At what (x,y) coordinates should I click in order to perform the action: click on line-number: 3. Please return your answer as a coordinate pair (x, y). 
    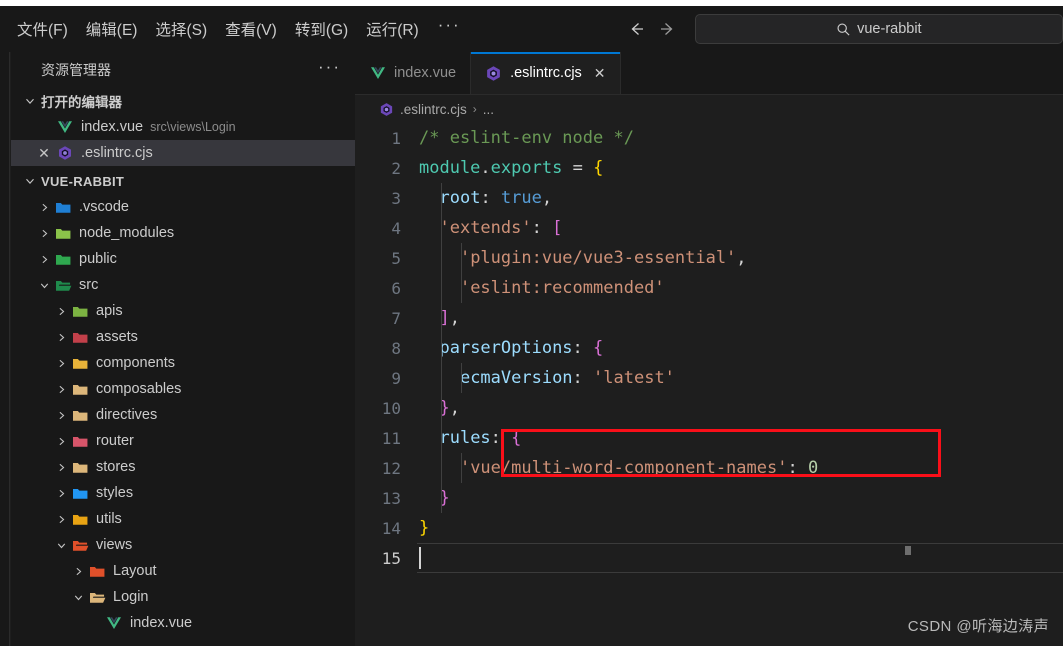
    Looking at the image, I should click on (396, 198).